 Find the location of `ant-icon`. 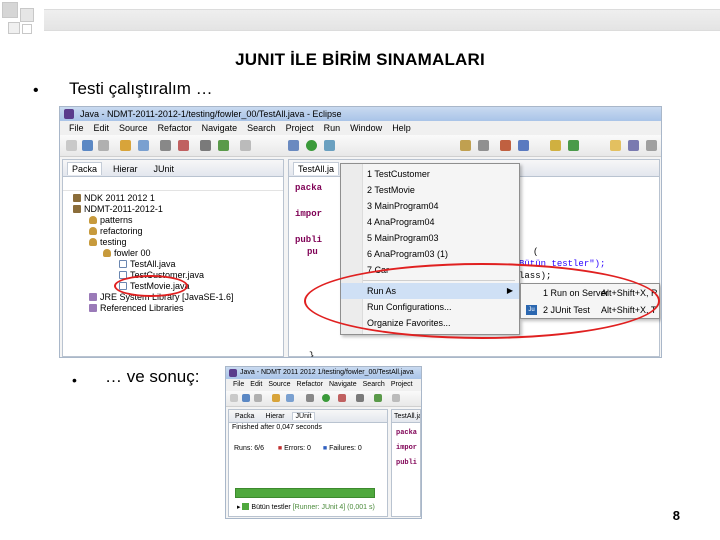

ant-icon is located at coordinates (245, 145).